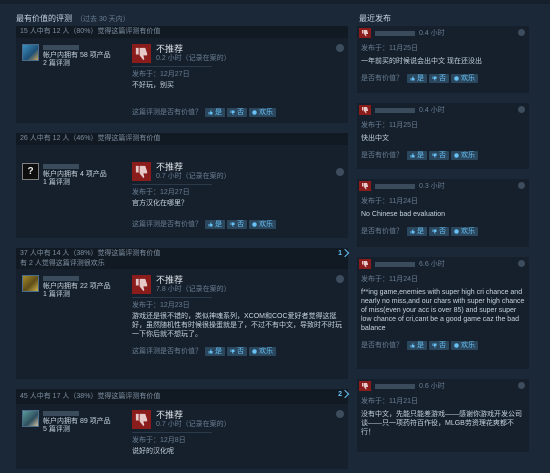 This screenshot has height=473, width=550. Describe the element at coordinates (238, 53) in the screenshot. I see `recommendation: 不推荐 0.2 小时（记录在案的）` at that location.